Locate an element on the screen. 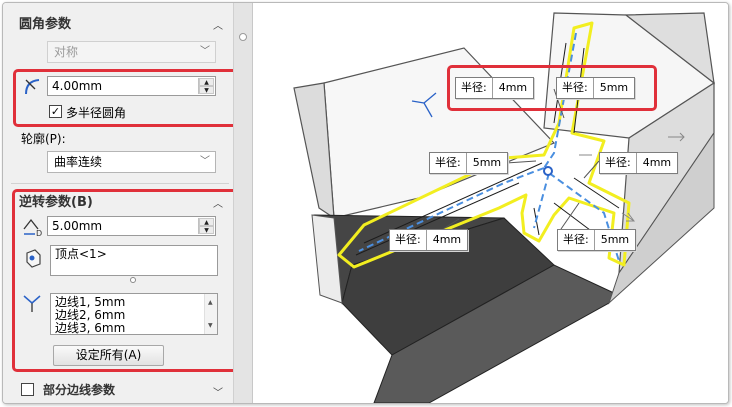  collapse-grip-icon is located at coordinates (243, 37).